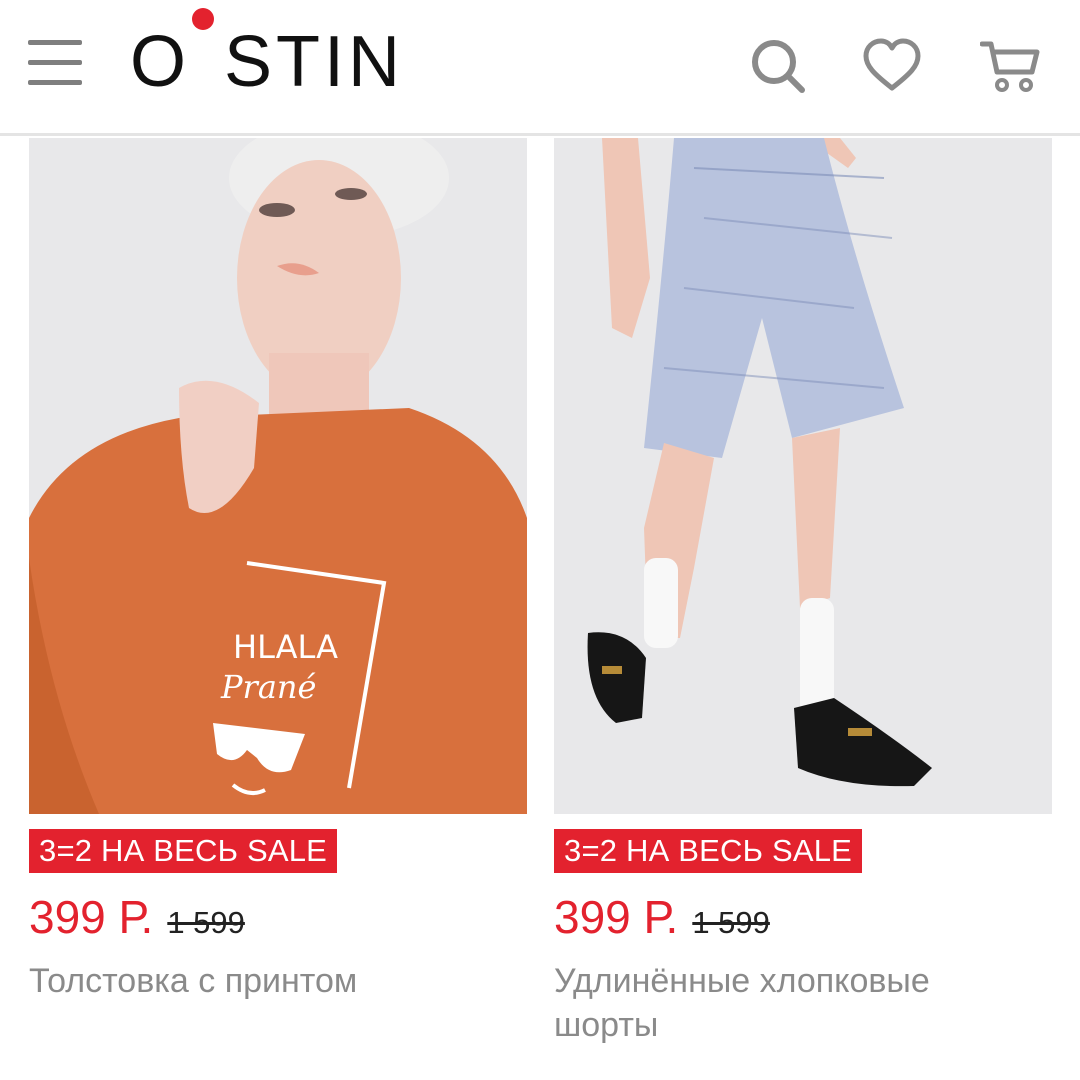 The height and width of the screenshot is (1080, 1080). I want to click on product-title: Толстовка с принтом, so click(264, 981).